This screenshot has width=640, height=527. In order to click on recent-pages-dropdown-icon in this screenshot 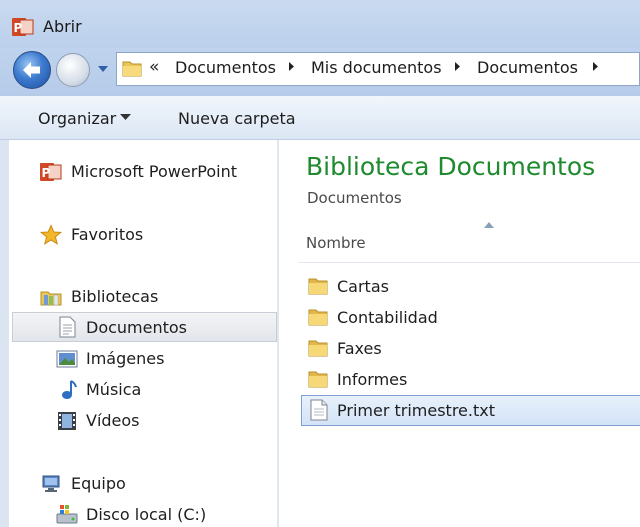, I will do `click(103, 69)`.